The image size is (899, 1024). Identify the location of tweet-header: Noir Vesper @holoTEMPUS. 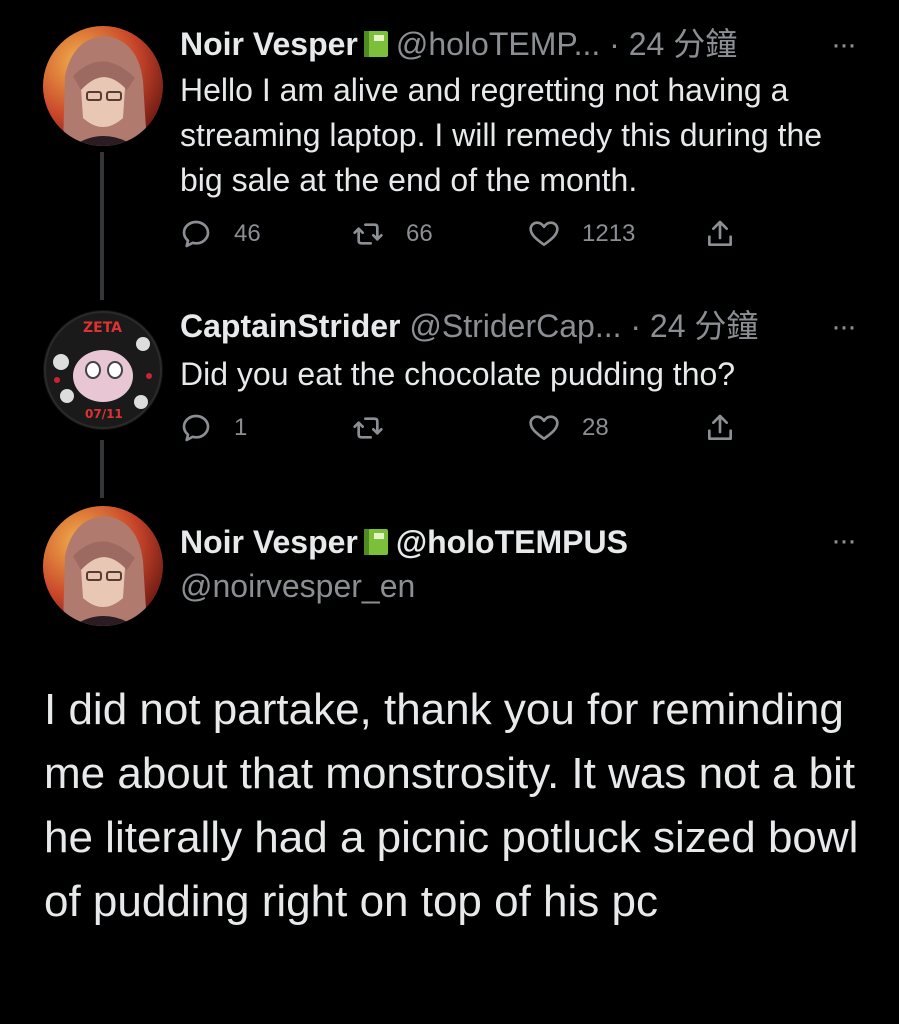
(404, 542).